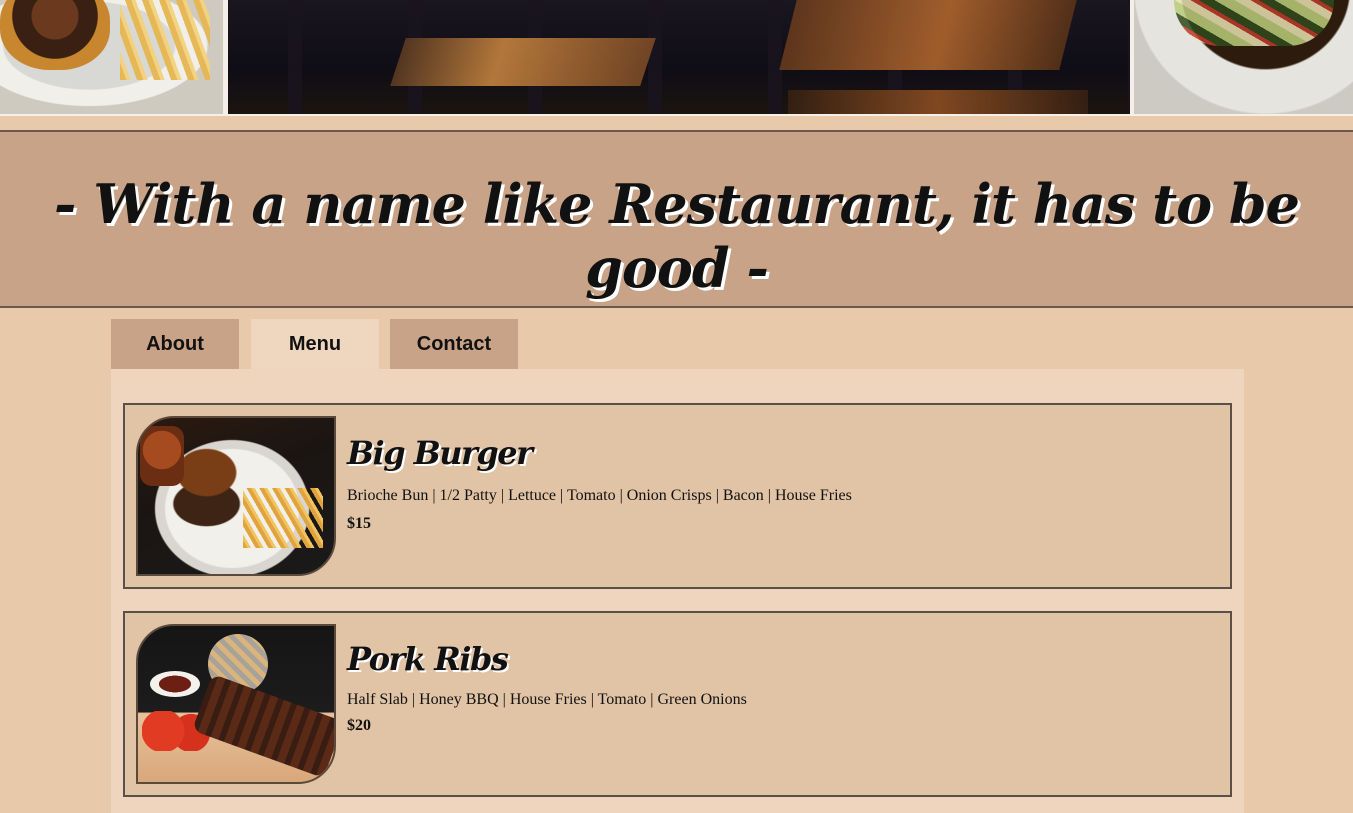 The height and width of the screenshot is (813, 1353). I want to click on tab-contact: Contact, so click(454, 344).